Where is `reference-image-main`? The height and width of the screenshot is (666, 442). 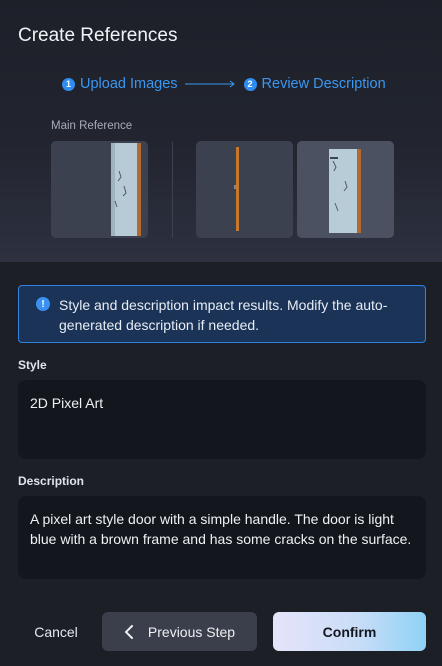 reference-image-main is located at coordinates (99, 189).